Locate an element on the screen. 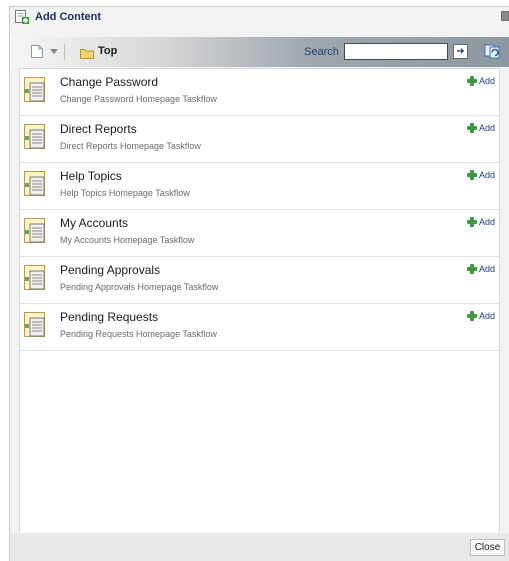 Image resolution: width=509 pixels, height=561 pixels. refresh-icon is located at coordinates (492, 51).